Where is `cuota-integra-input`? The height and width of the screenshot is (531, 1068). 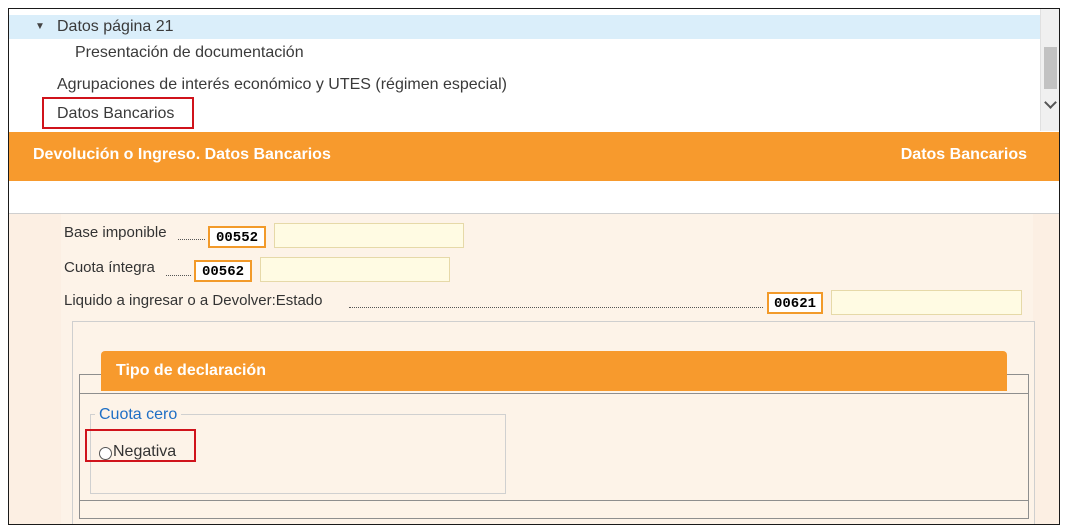 cuota-integra-input is located at coordinates (355, 269).